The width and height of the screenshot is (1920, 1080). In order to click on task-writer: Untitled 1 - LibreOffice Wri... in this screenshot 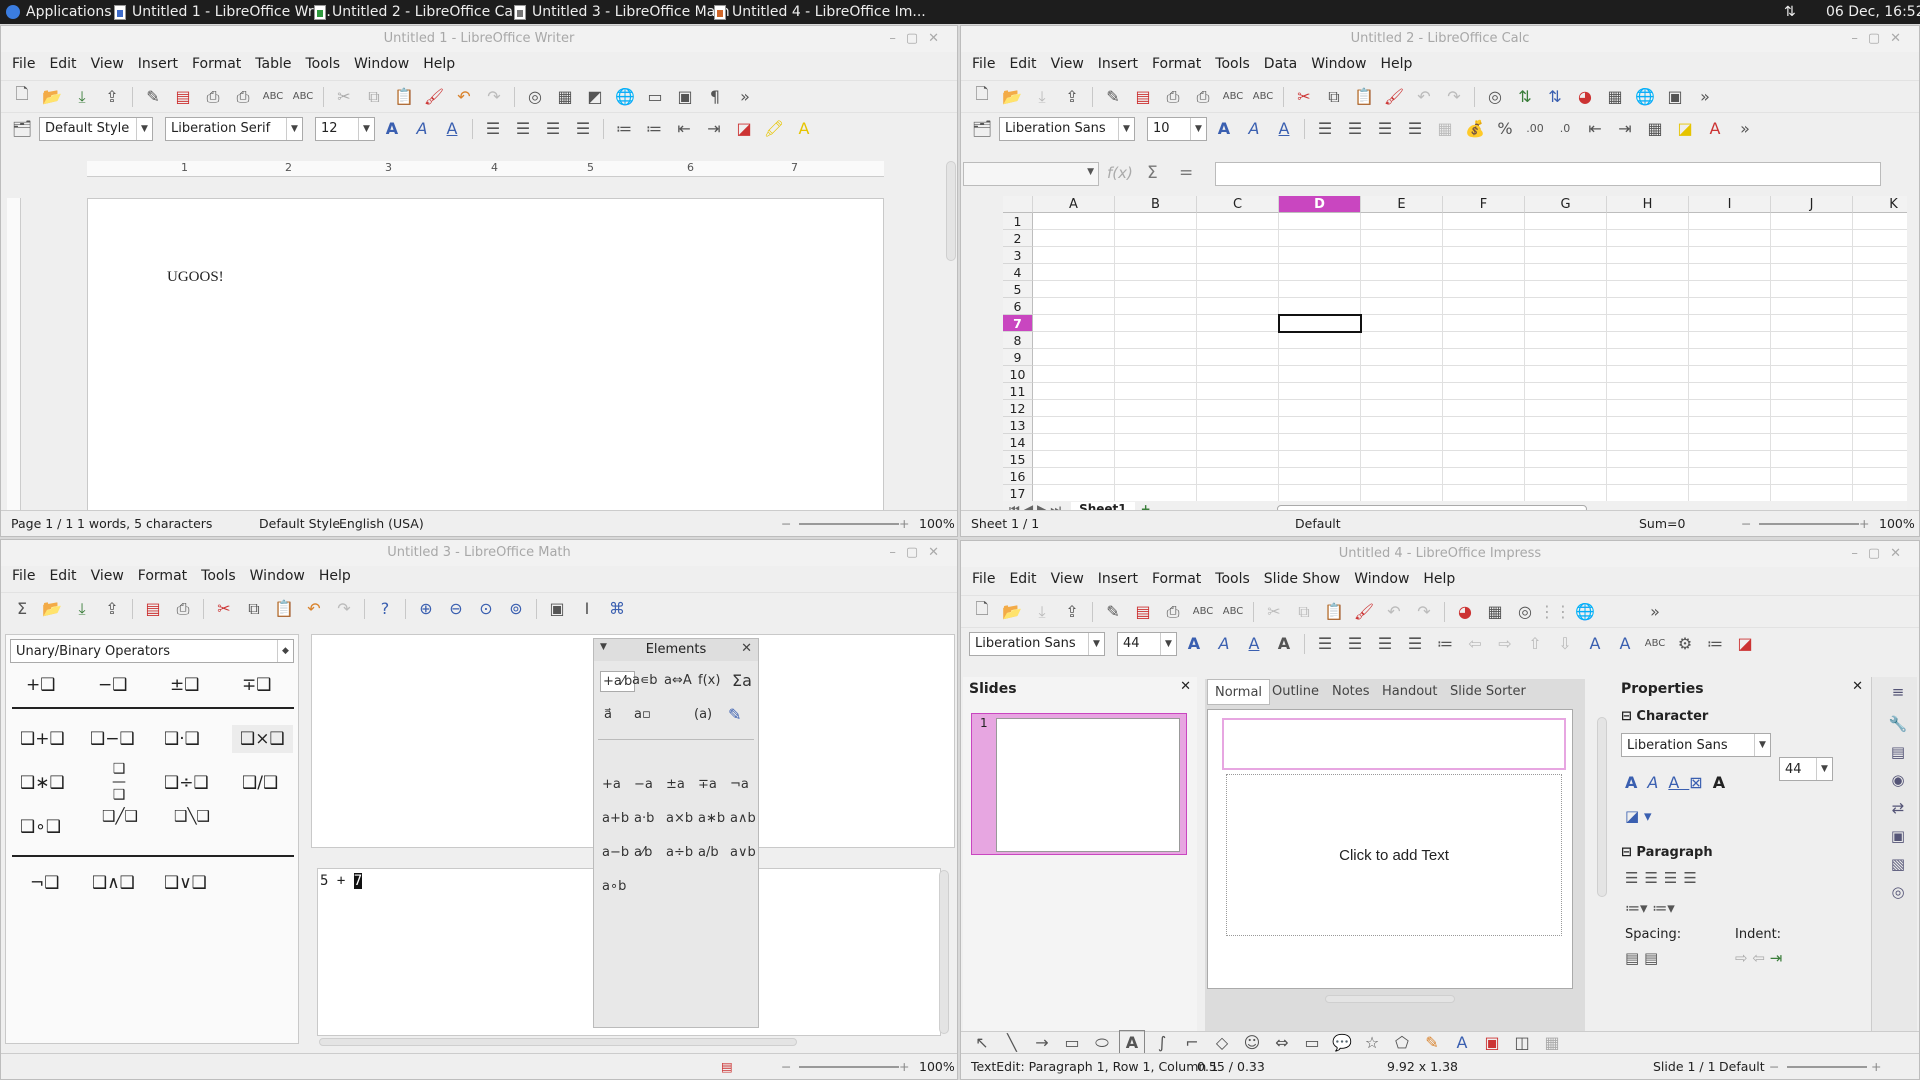, I will do `click(222, 12)`.